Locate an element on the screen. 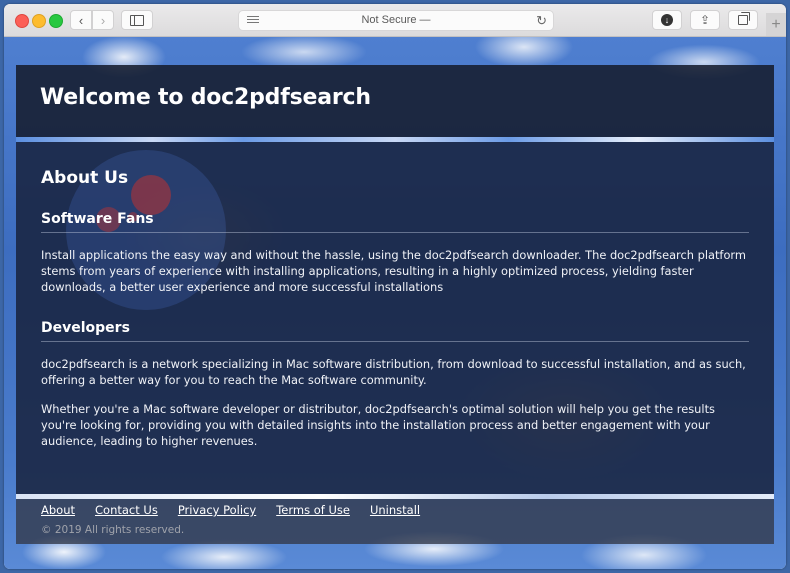  sidebar-icon is located at coordinates (137, 20).